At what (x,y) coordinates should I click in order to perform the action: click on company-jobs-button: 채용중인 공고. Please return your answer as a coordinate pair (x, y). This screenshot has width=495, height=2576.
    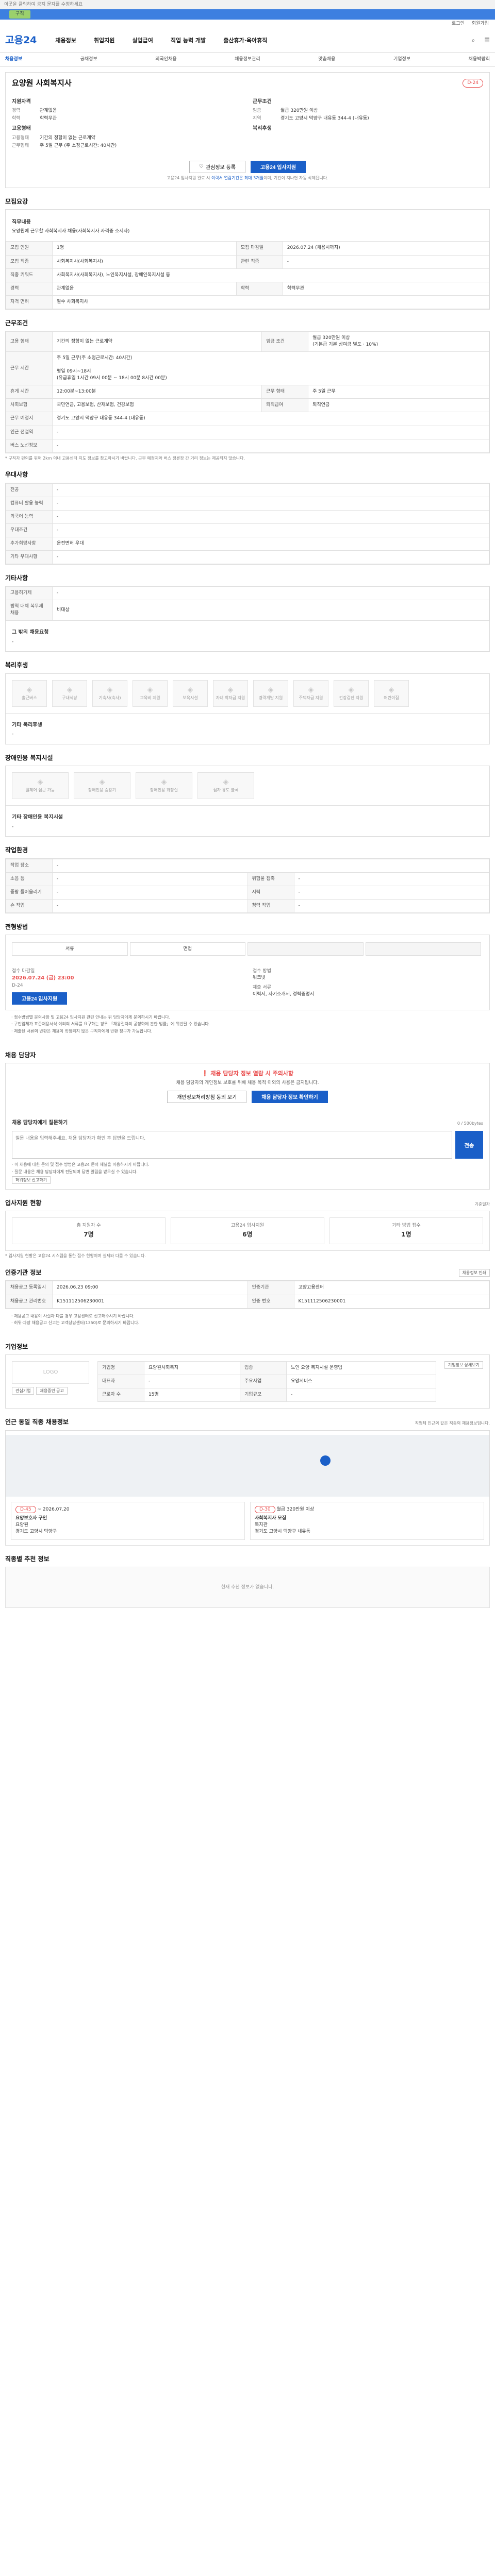
    Looking at the image, I should click on (52, 1391).